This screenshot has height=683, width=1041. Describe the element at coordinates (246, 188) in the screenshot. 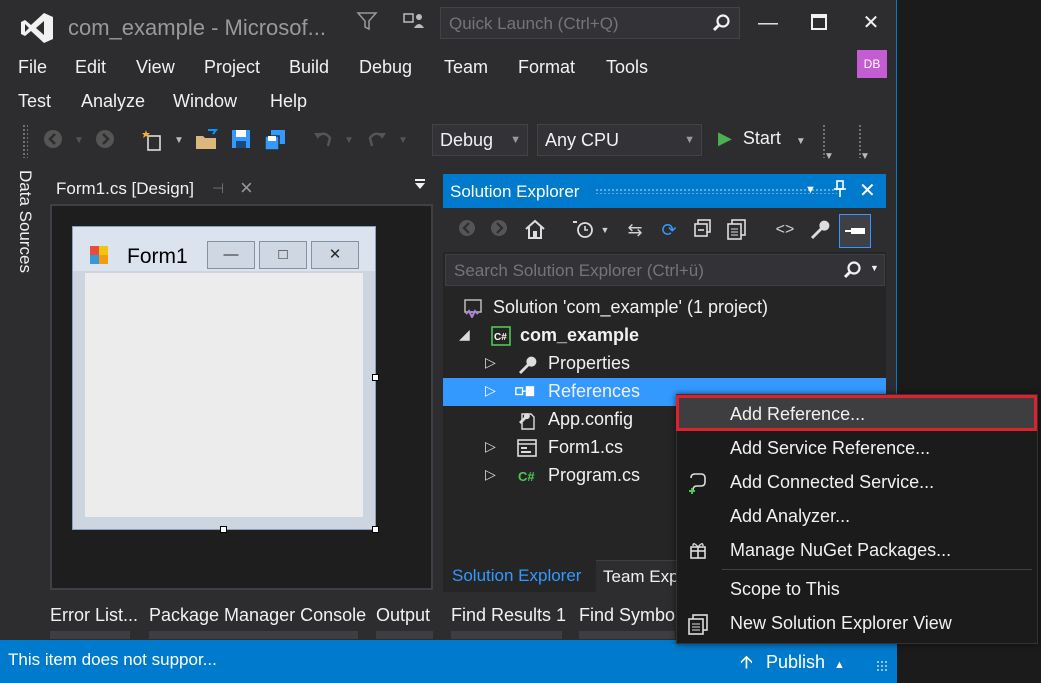

I see `close-icon: ×` at that location.